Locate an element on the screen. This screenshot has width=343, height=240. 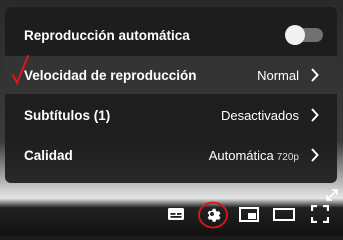
miniplayer-icon is located at coordinates (249, 214).